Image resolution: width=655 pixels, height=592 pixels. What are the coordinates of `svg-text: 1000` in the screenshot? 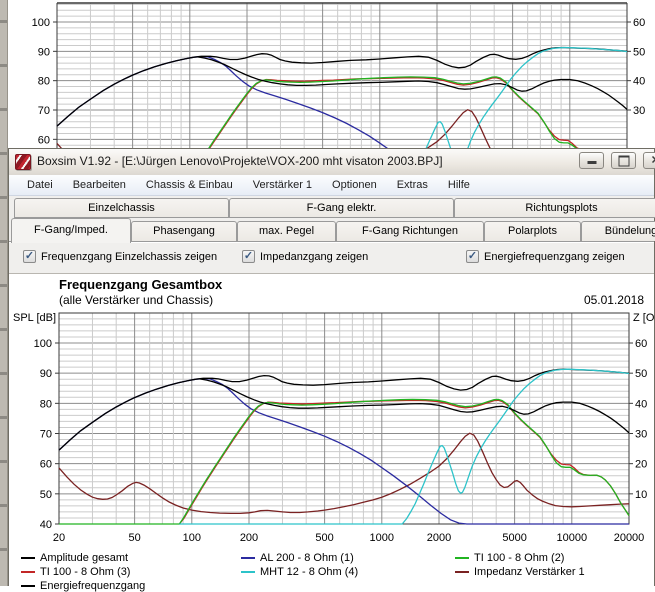 It's located at (382, 538).